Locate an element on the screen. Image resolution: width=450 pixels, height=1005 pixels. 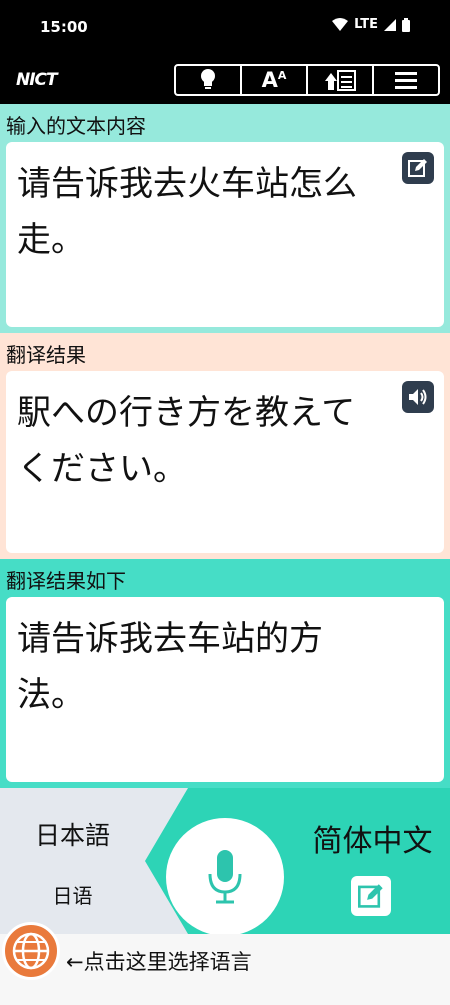
footer: ←点击这里选择语言 is located at coordinates (225, 963).